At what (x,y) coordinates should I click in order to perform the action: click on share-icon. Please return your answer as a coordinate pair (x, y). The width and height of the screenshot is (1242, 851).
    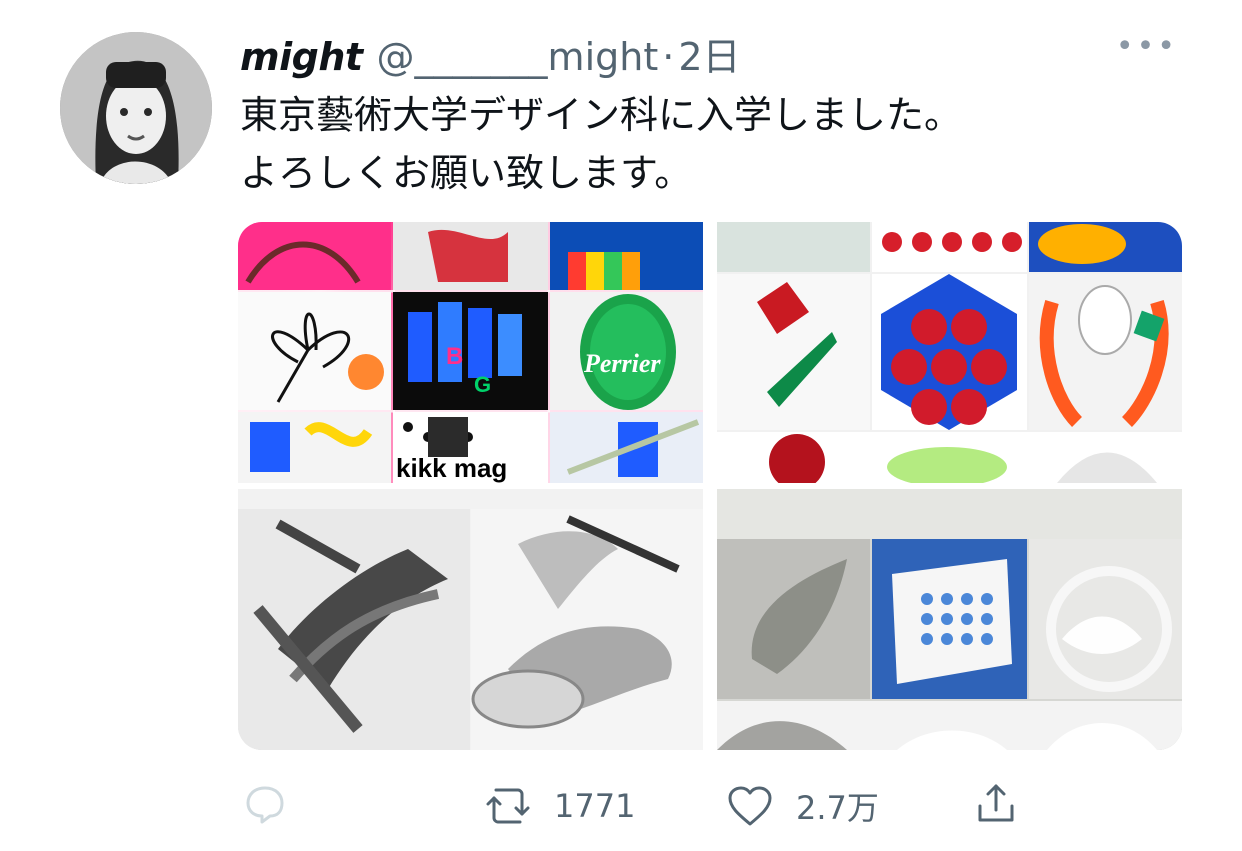
    Looking at the image, I should click on (996, 803).